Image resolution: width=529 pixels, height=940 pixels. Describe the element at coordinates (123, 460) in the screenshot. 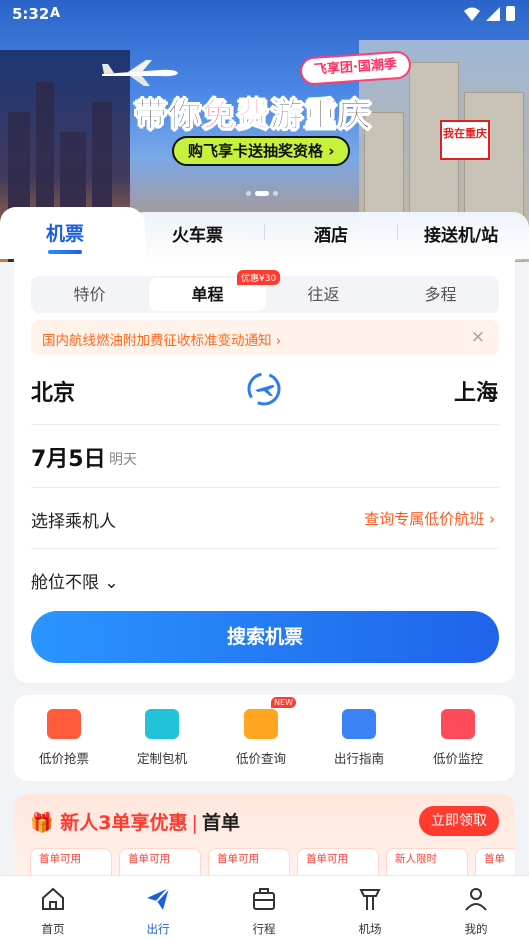

I see `date-relative-label: 明天` at that location.